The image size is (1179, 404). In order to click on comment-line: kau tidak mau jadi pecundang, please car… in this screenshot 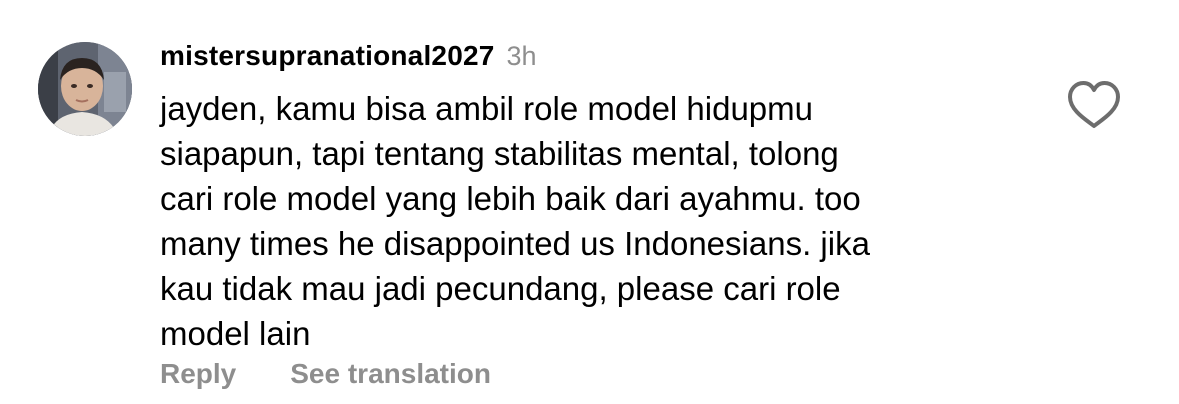, I will do `click(500, 288)`.